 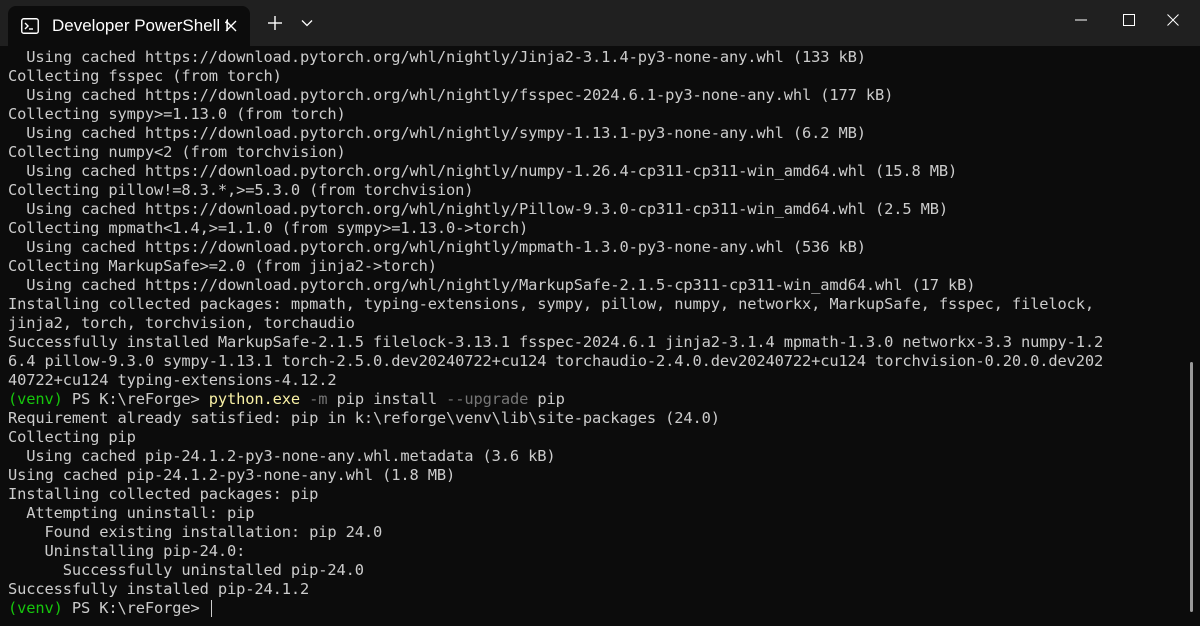 I want to click on close-window-icon, so click(x=1173, y=20).